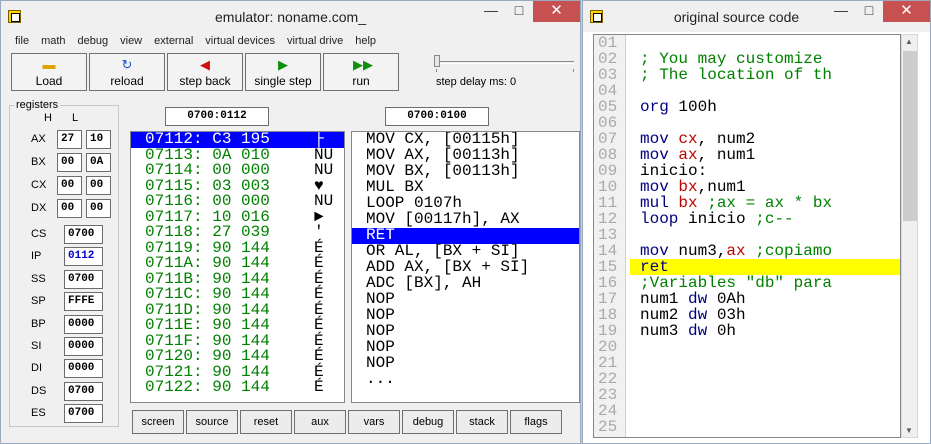 Image resolution: width=931 pixels, height=444 pixels. What do you see at coordinates (765, 75) in the screenshot?
I see `code-line: ; The location of th` at bounding box center [765, 75].